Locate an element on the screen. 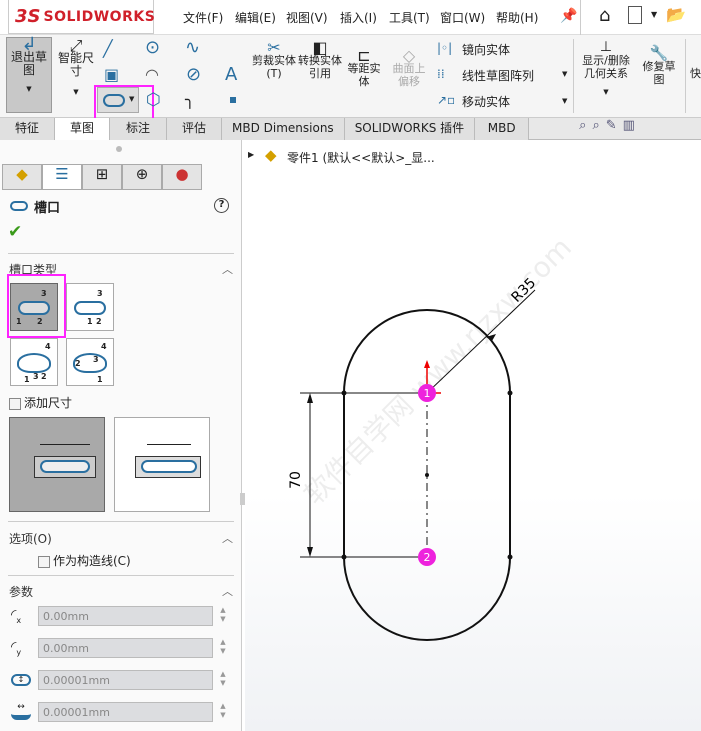 The image size is (701, 731). dimxpert-tab-icon: ⊕ is located at coordinates (142, 177).